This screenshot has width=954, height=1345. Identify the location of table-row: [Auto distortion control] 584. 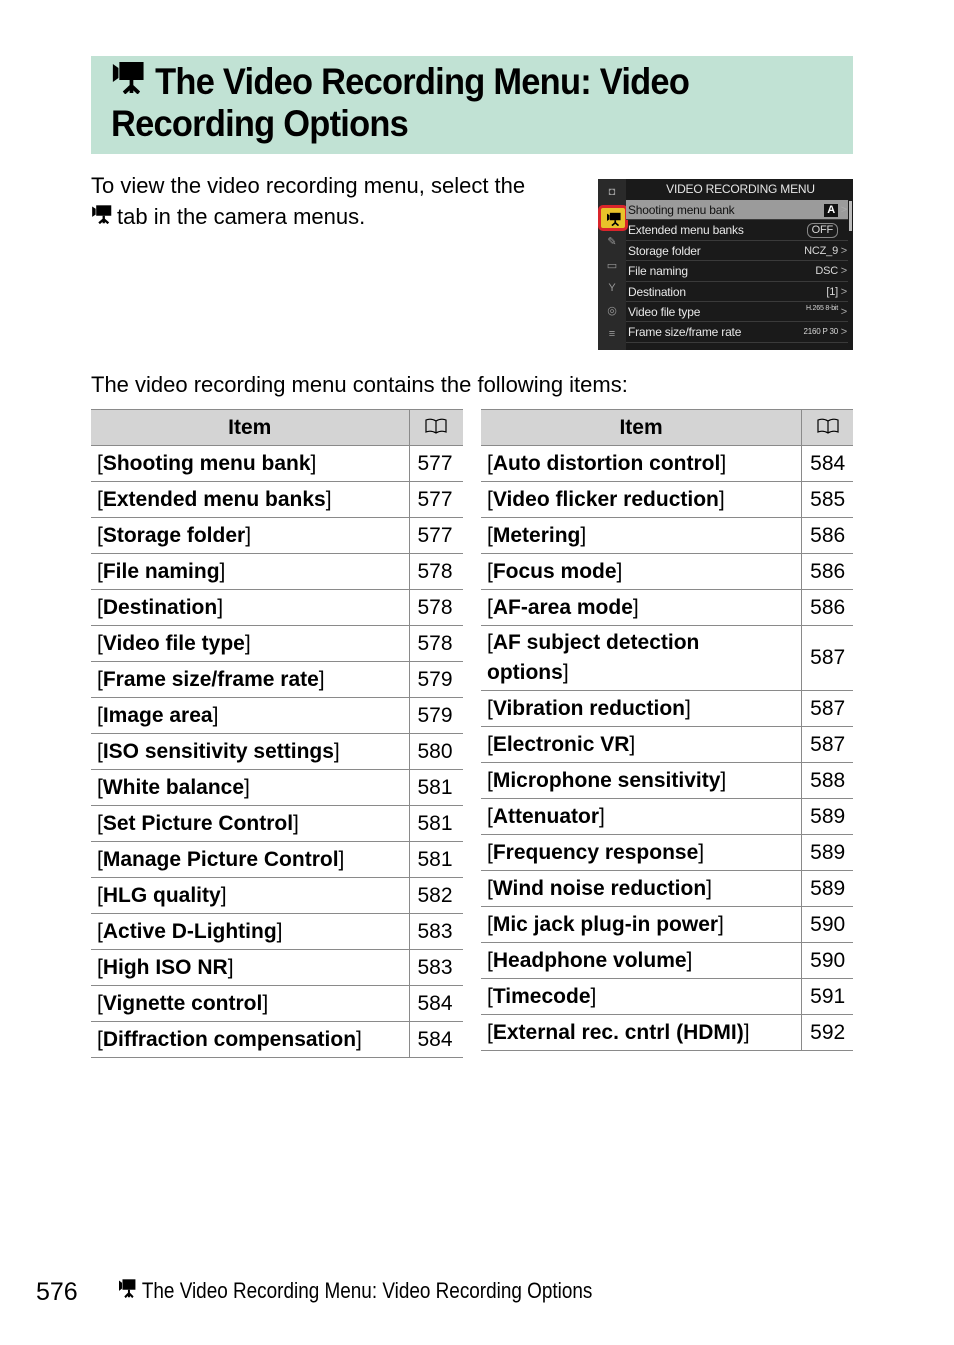
(667, 463).